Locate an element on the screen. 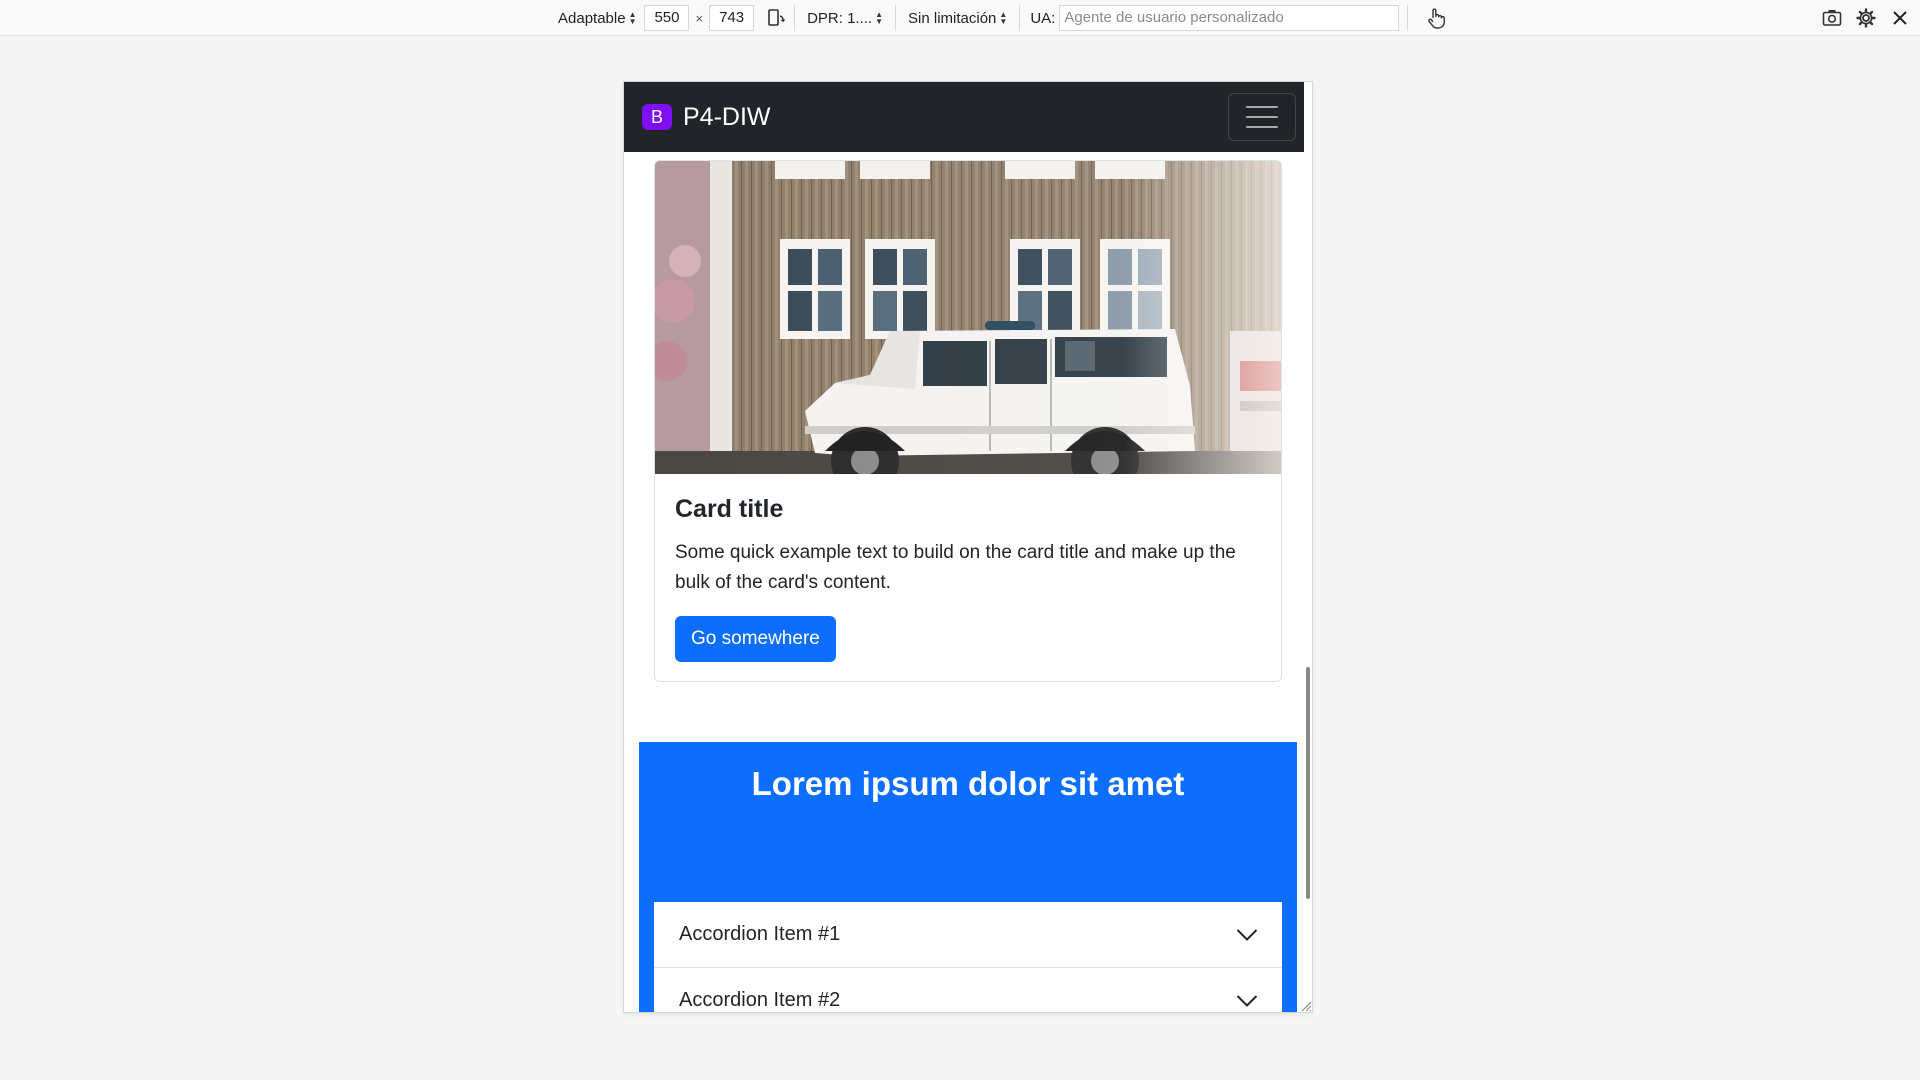 This screenshot has height=1080, width=1920. accordion-item-1: Accordion Item #1 is located at coordinates (968, 935).